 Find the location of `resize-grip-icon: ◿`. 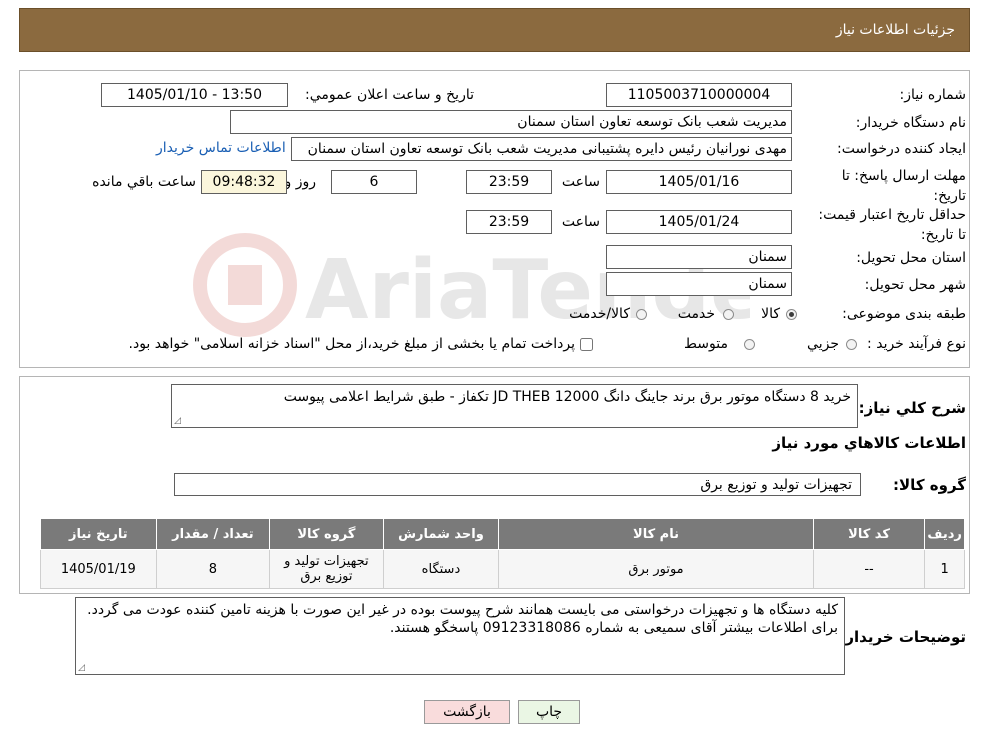

resize-grip-icon: ◿ is located at coordinates (178, 421).